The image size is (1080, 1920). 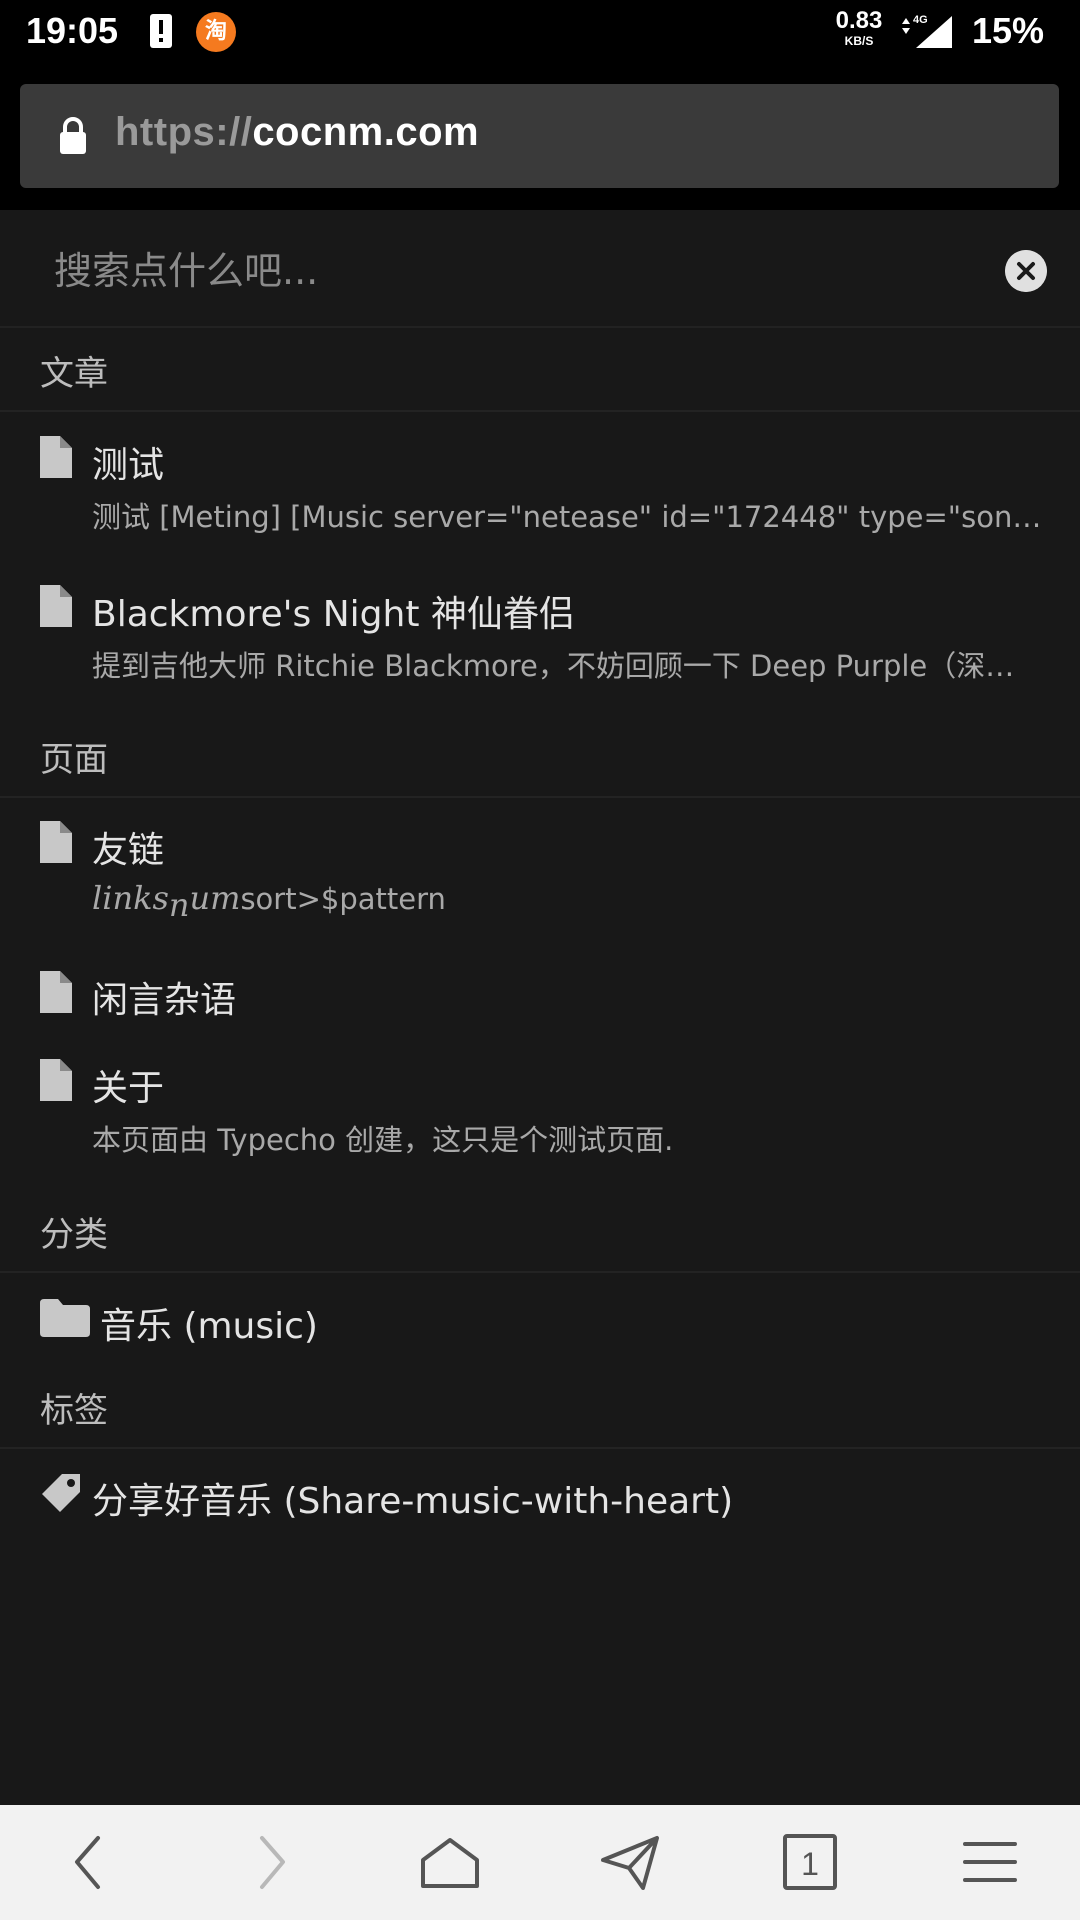 What do you see at coordinates (540, 369) in the screenshot?
I see `section-header-articles: 文章` at bounding box center [540, 369].